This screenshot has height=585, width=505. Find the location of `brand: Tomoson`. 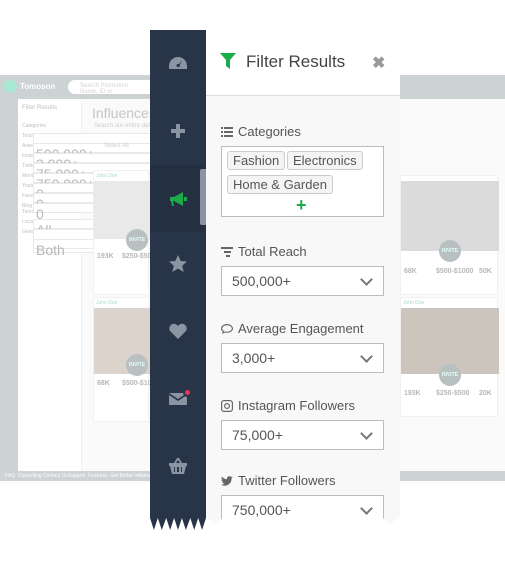

brand: Tomoson is located at coordinates (38, 86).